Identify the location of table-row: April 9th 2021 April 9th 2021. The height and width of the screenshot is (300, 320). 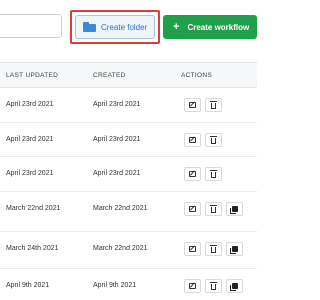
(128, 284).